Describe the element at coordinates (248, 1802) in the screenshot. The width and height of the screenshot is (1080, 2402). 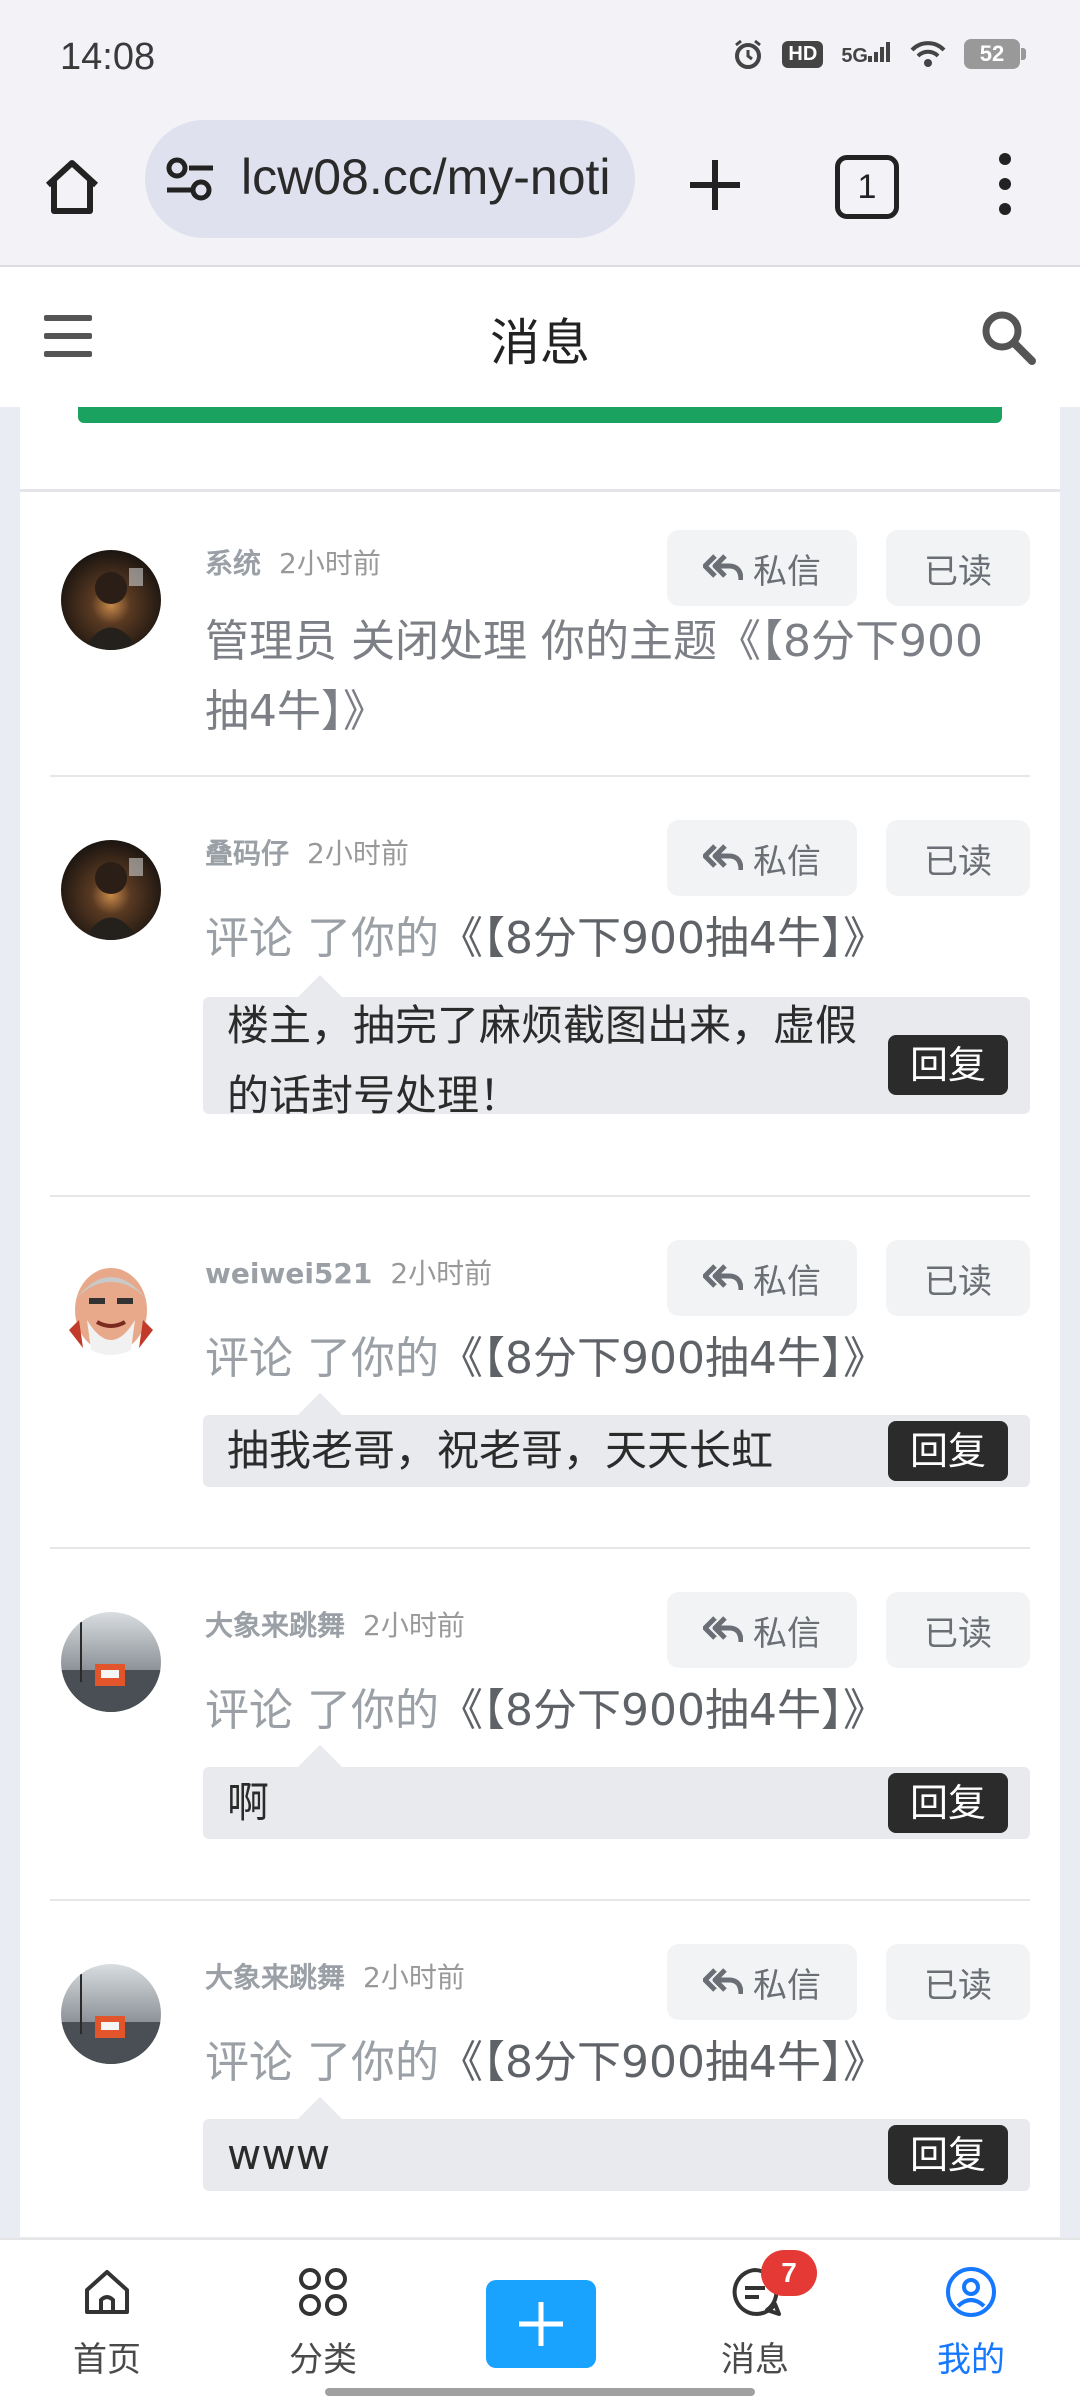
I see `comment-text: 啊` at that location.